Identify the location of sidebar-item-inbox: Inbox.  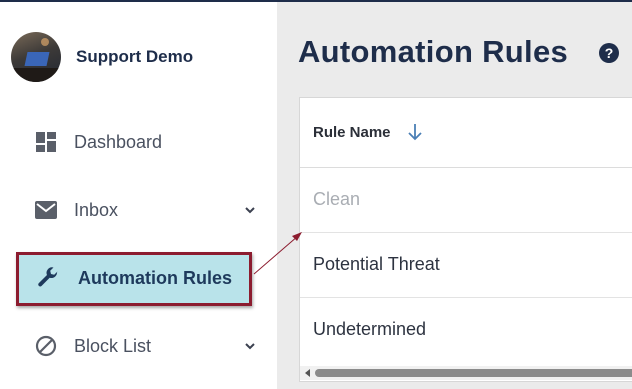
(138, 210).